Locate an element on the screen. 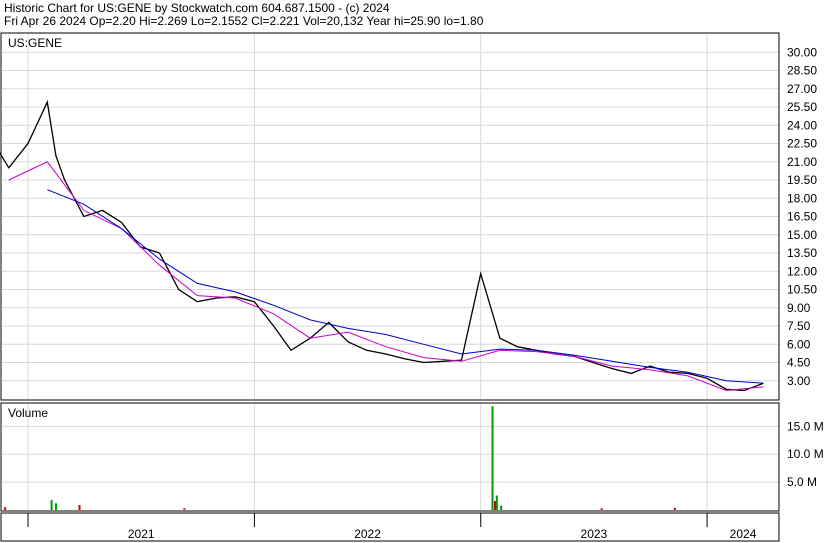 This screenshot has width=830, height=543. chart-symbol-label: US:GENE is located at coordinates (35, 43).